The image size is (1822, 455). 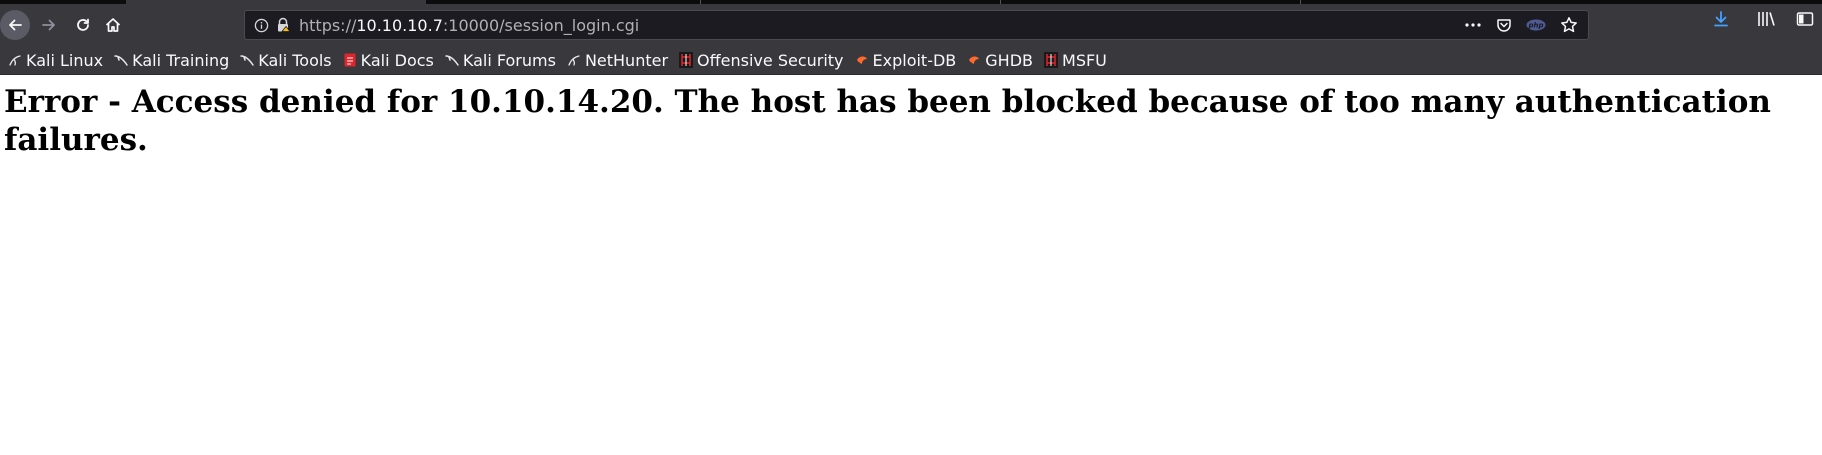 What do you see at coordinates (283, 25) in the screenshot?
I see `insecure-lock-icon` at bounding box center [283, 25].